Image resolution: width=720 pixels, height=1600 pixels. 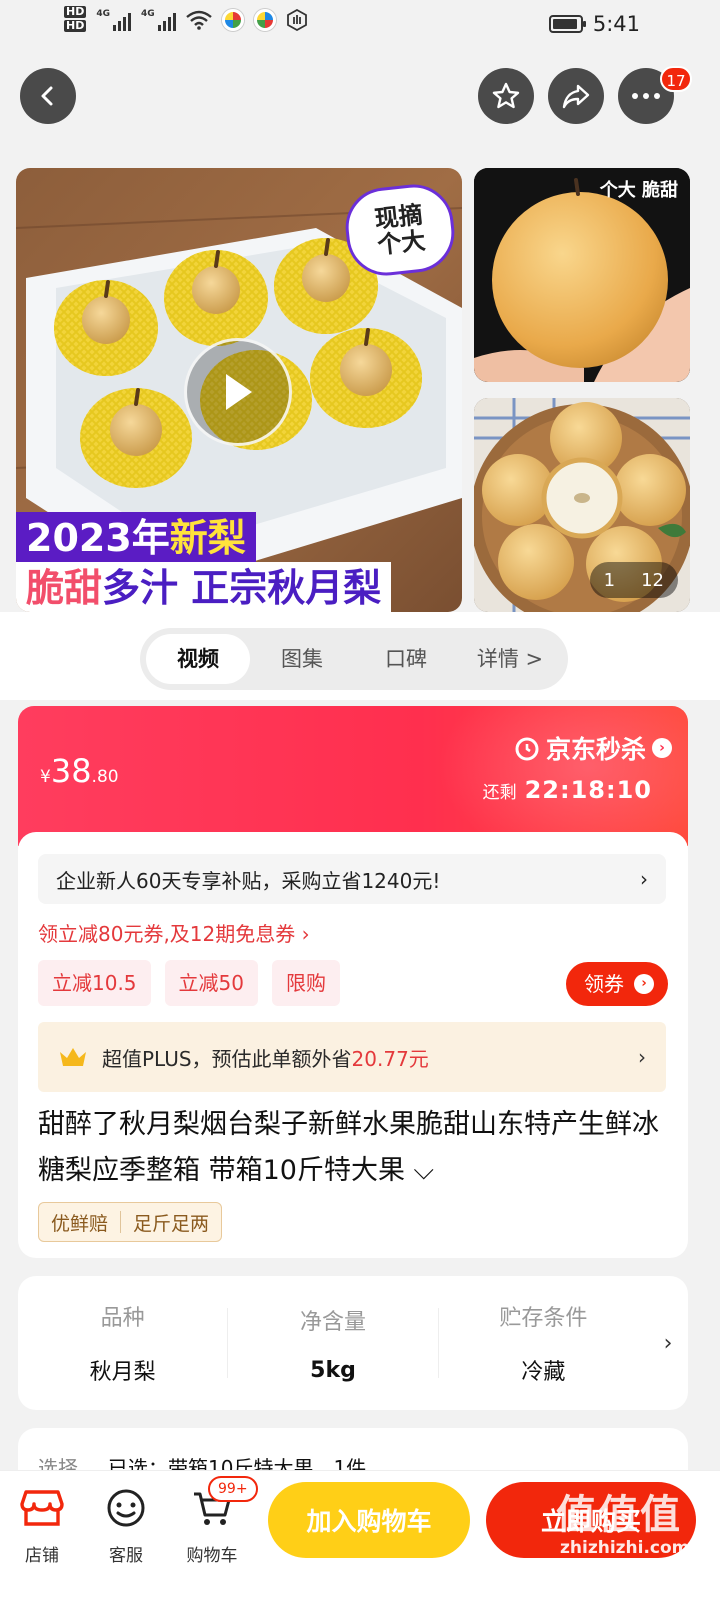 I want to click on gallery-thumb-2: 1 12, so click(x=582, y=505).